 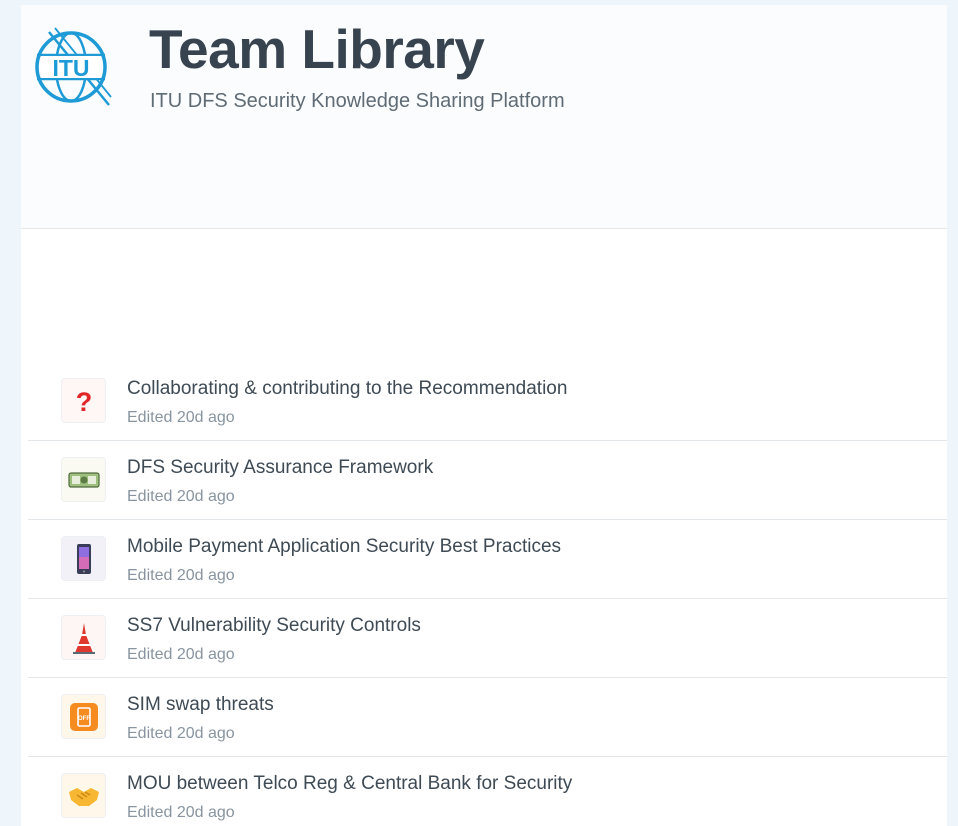 I want to click on question-mark-icon: ?, so click(x=83, y=400).